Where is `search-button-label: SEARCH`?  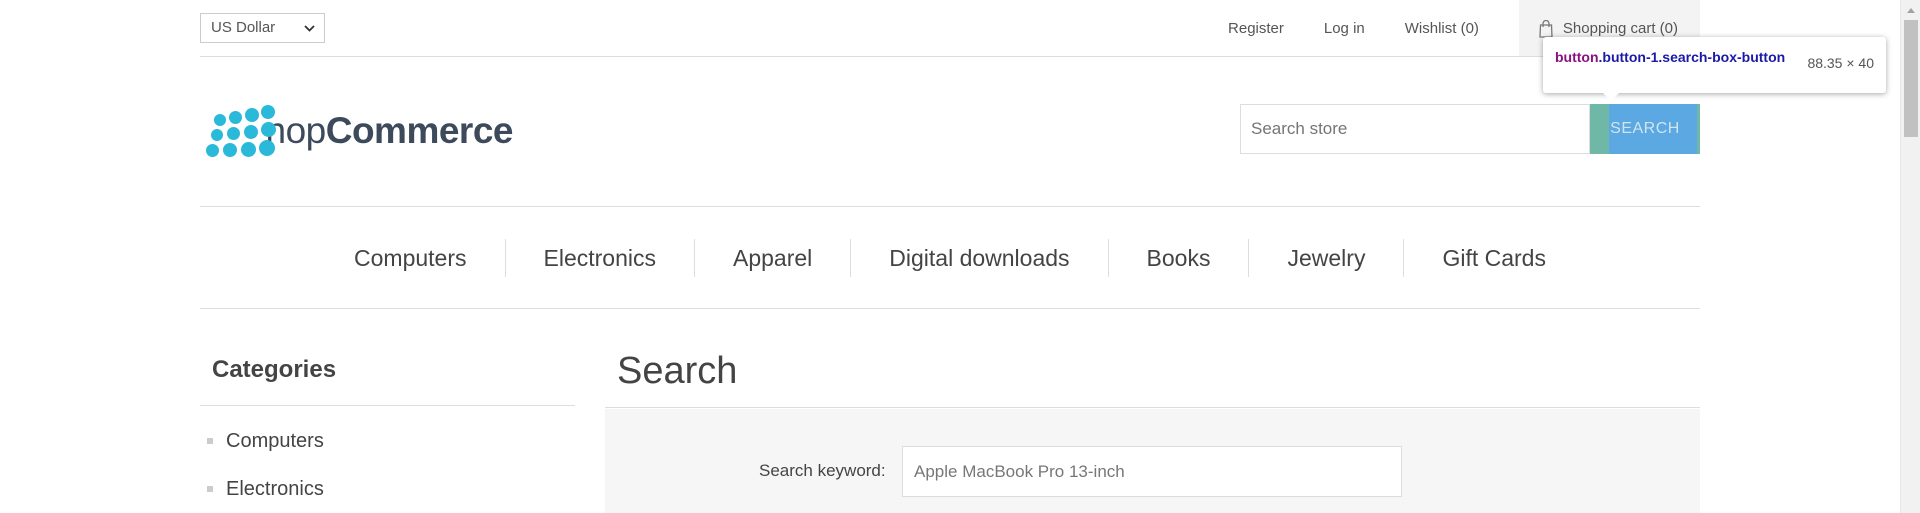 search-button-label: SEARCH is located at coordinates (1645, 128).